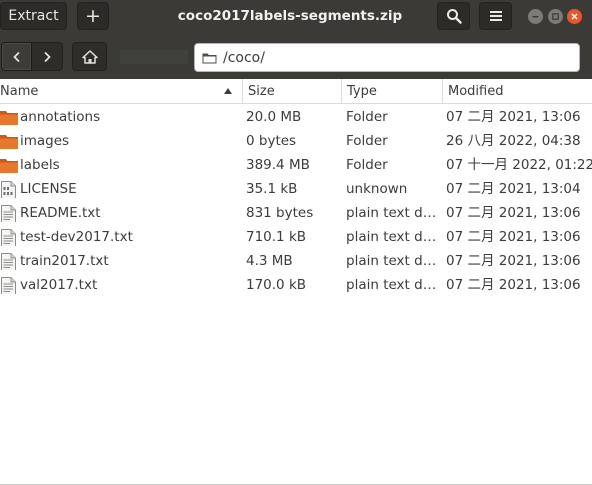  Describe the element at coordinates (392, 91) in the screenshot. I see `column-header-type: Type` at that location.